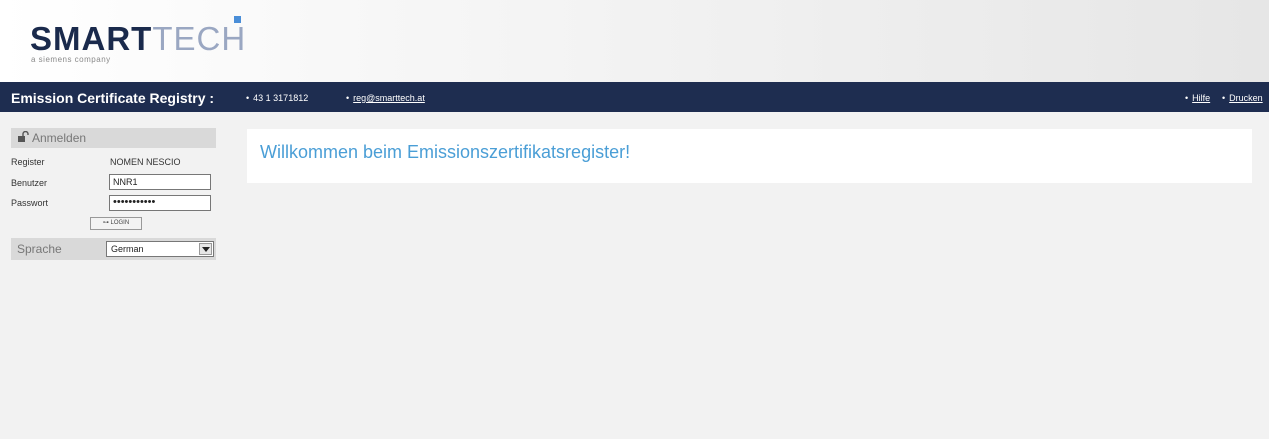 This screenshot has height=439, width=1269. I want to click on lock-open-icon, so click(23, 136).